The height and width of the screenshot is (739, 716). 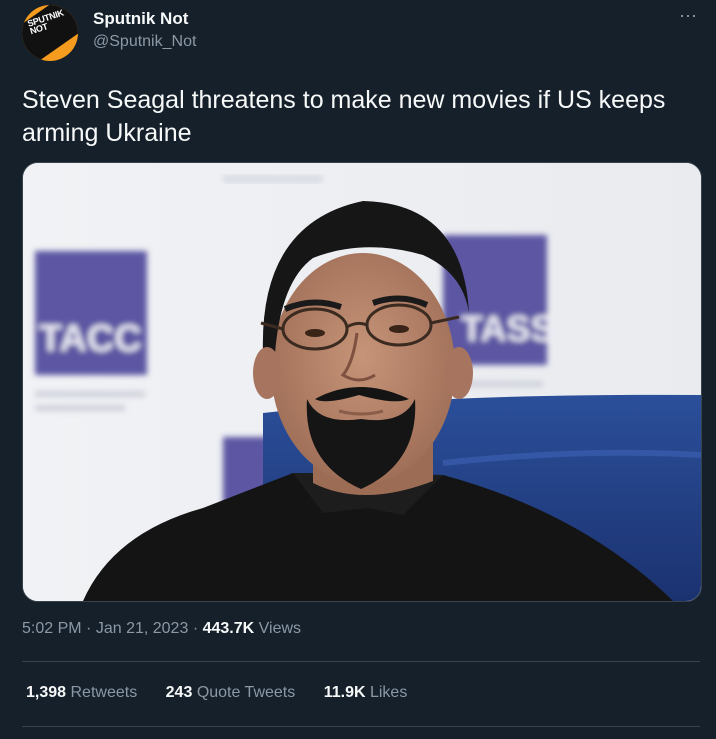 I want to click on likes-stat: 11.9K Likes, so click(x=366, y=693).